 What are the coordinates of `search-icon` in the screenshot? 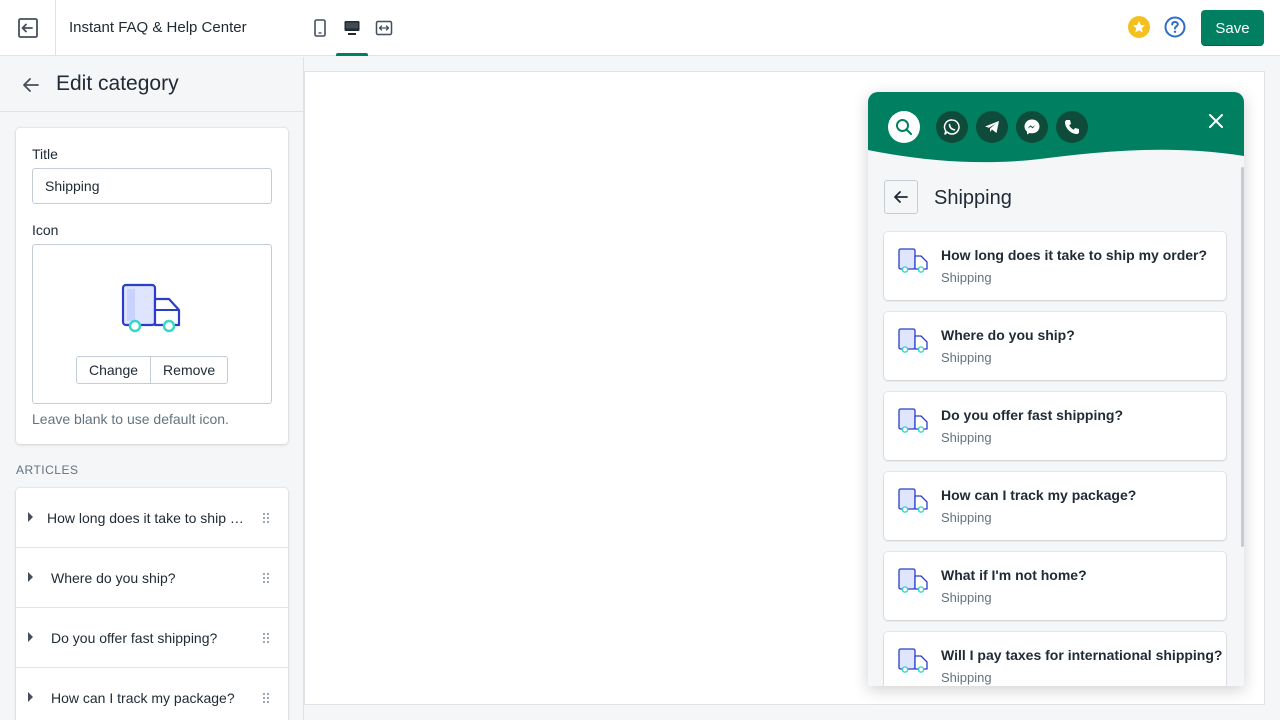 It's located at (904, 127).